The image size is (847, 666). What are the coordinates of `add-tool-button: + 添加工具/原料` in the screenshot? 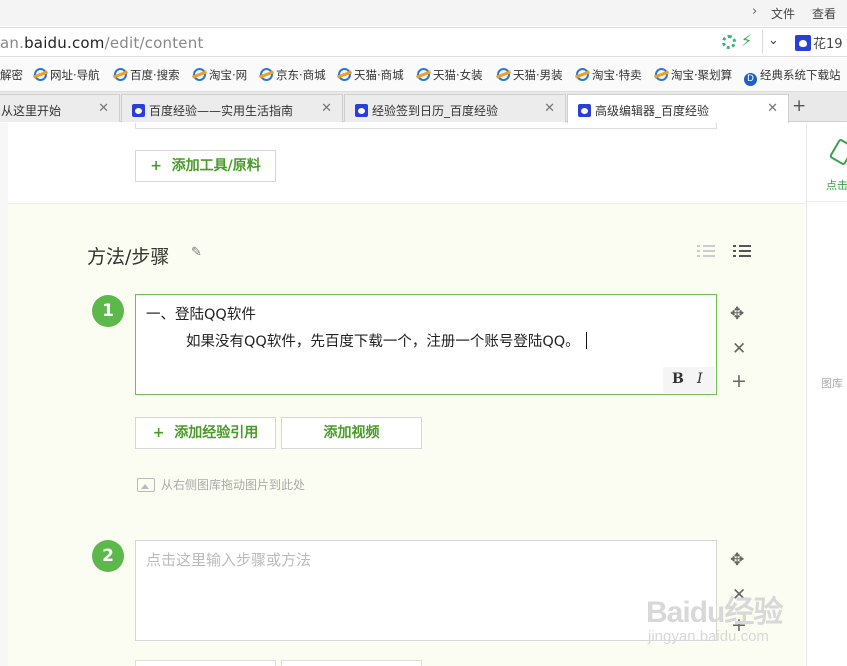 It's located at (205, 166).